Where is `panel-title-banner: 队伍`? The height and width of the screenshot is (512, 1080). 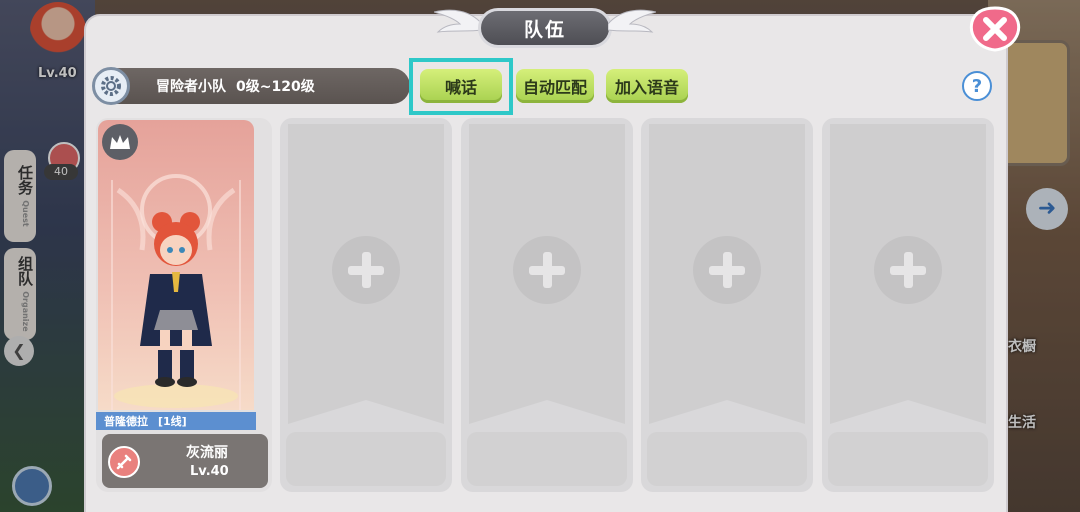 panel-title-banner: 队伍 is located at coordinates (545, 26).